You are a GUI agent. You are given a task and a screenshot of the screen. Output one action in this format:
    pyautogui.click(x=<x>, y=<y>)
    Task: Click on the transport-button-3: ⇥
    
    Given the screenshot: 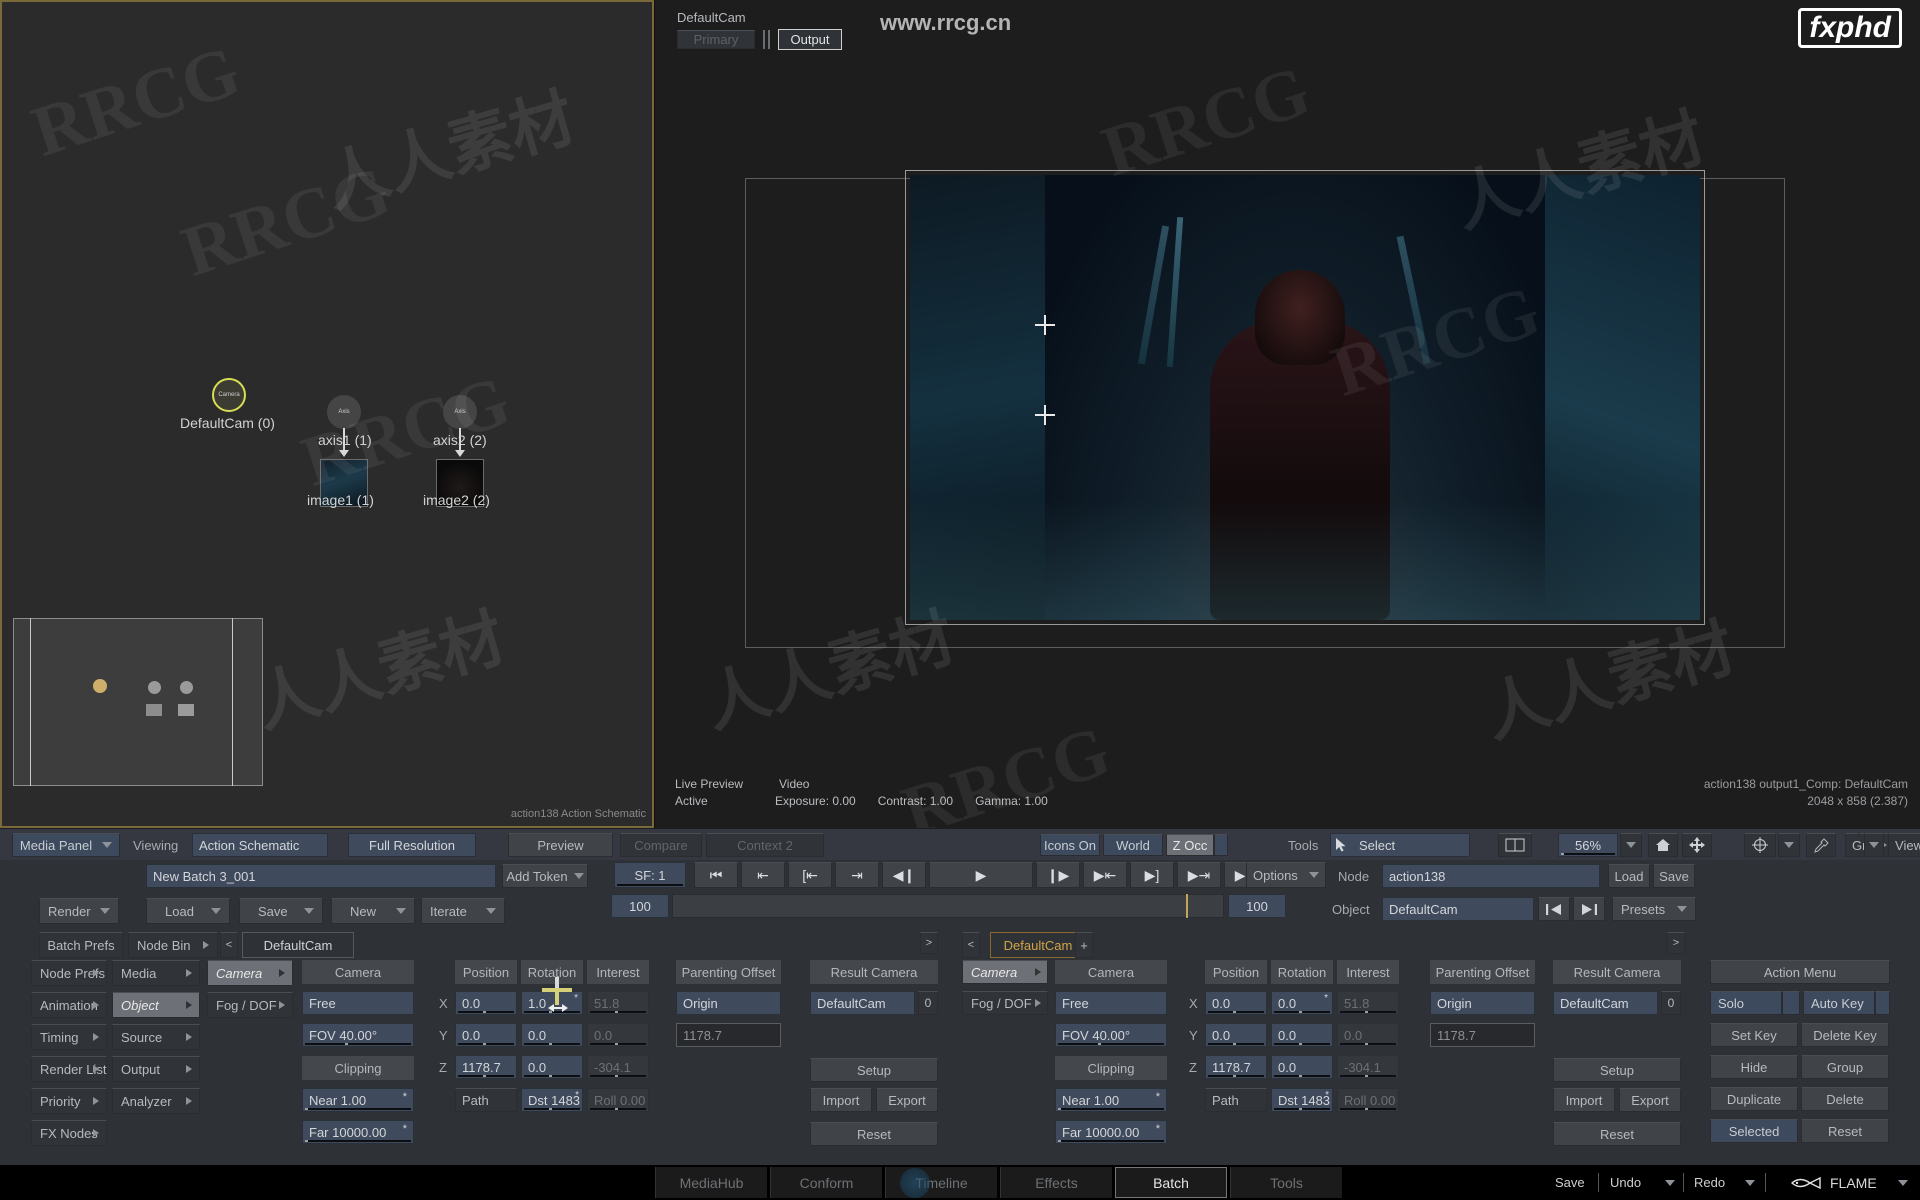 What is the action you would take?
    pyautogui.click(x=857, y=875)
    